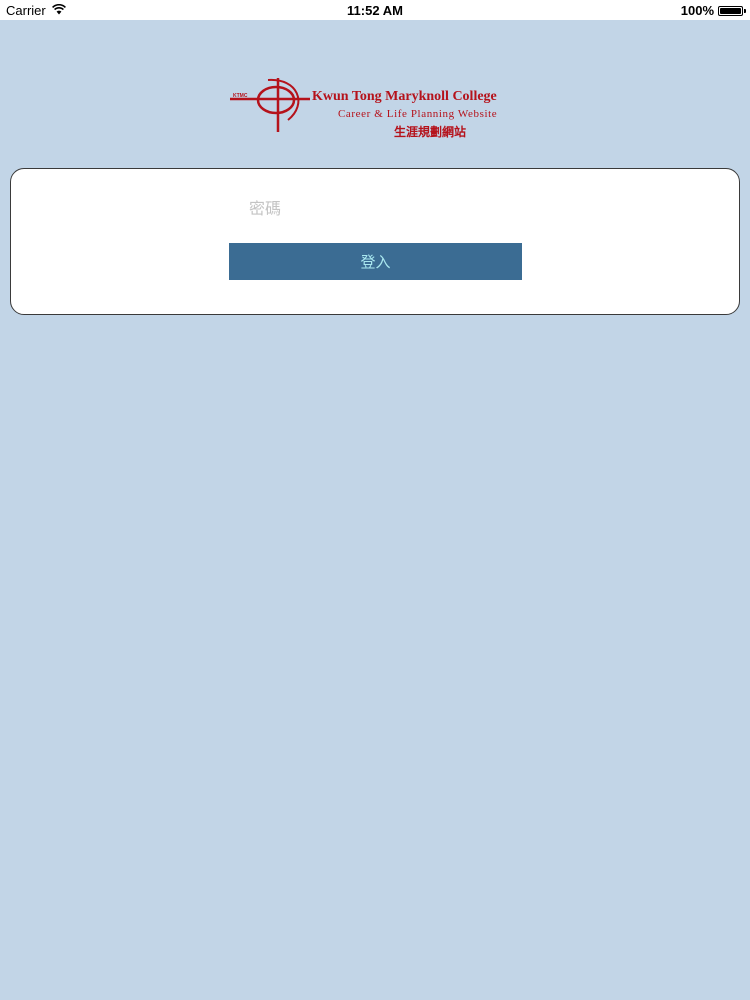  Describe the element at coordinates (375, 261) in the screenshot. I see `login-button: 登入` at that location.